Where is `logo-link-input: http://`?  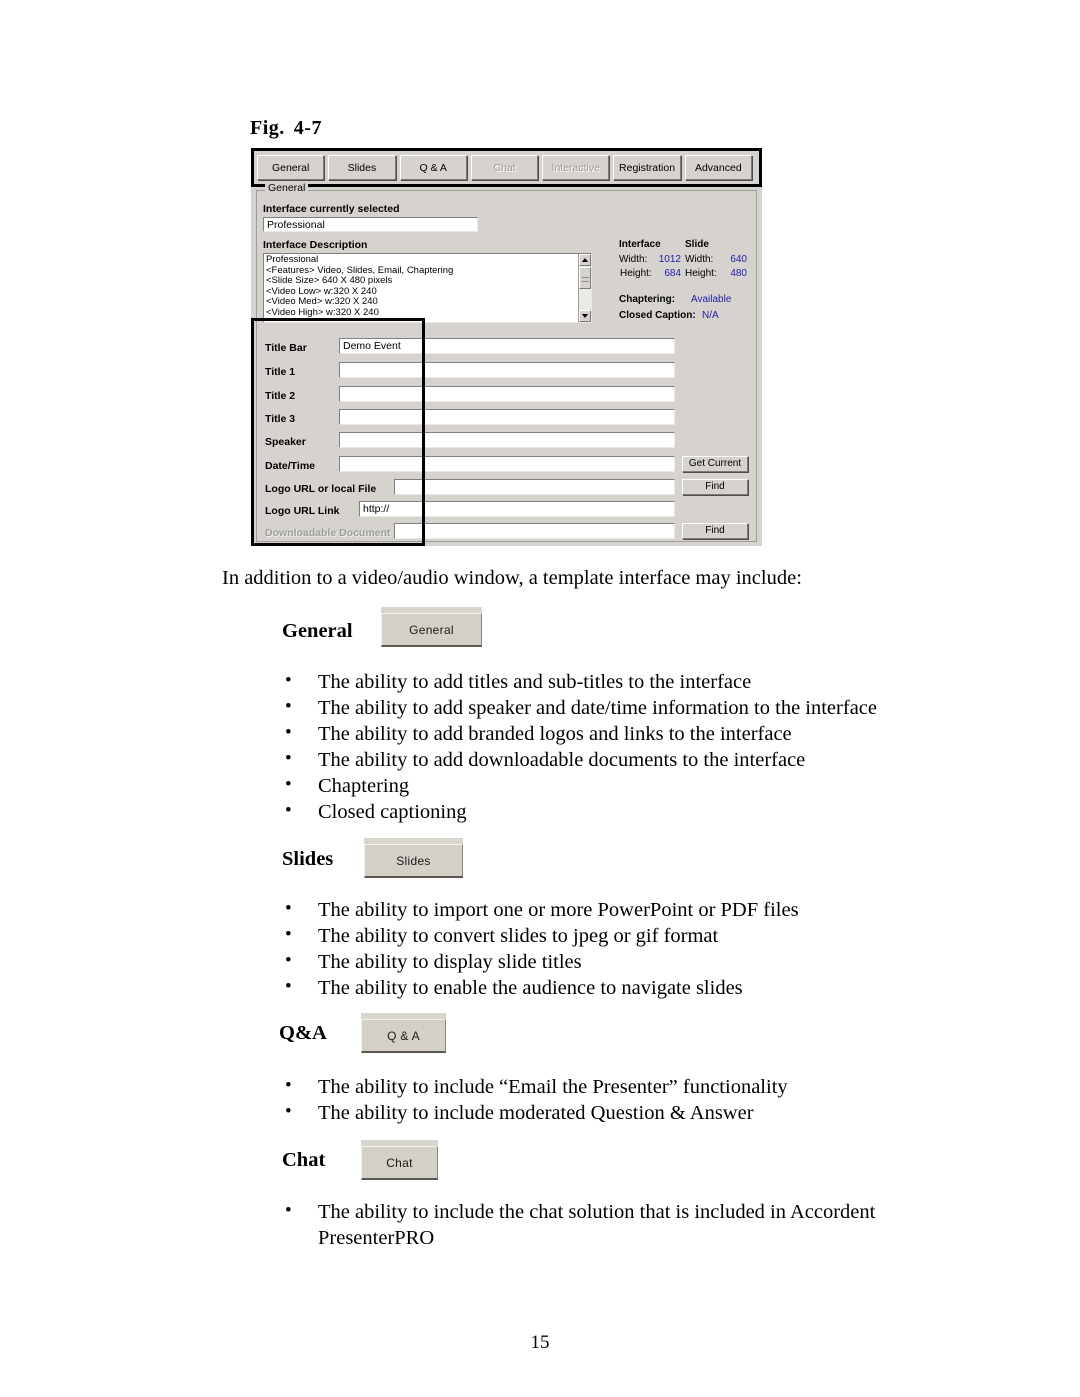 logo-link-input: http:// is located at coordinates (517, 509).